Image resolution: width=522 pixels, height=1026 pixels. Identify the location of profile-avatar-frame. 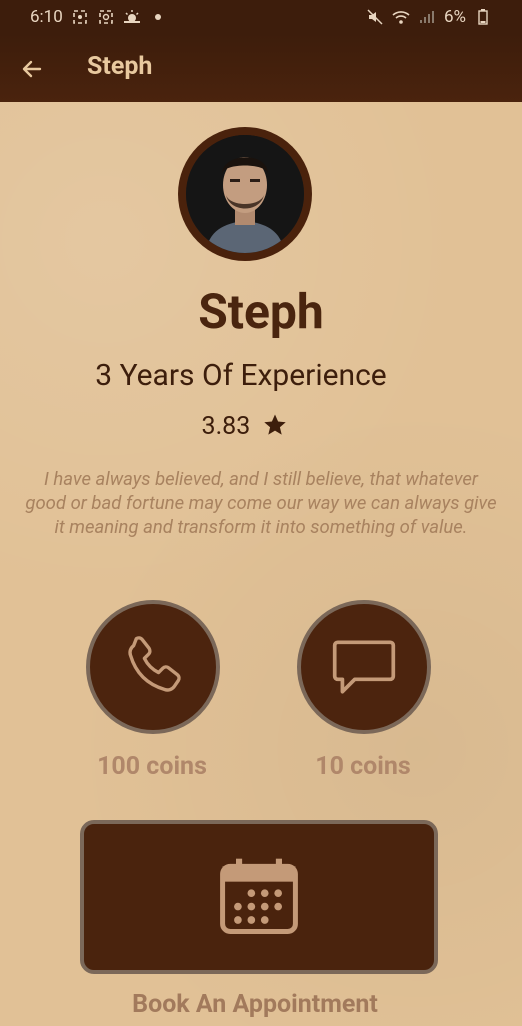
(245, 194).